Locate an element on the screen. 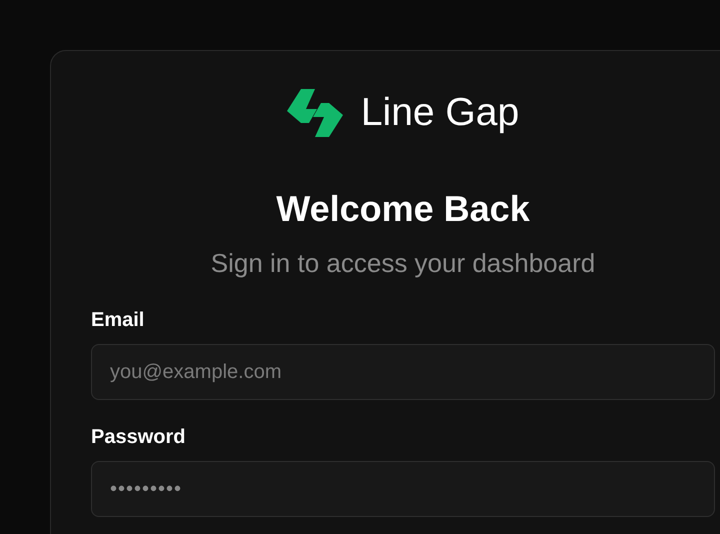 This screenshot has width=720, height=534. password-field: ••••••••• is located at coordinates (403, 489).